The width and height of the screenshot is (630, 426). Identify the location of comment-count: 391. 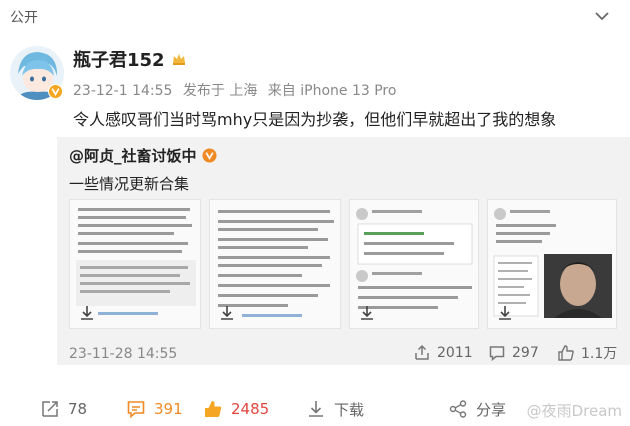
(168, 409).